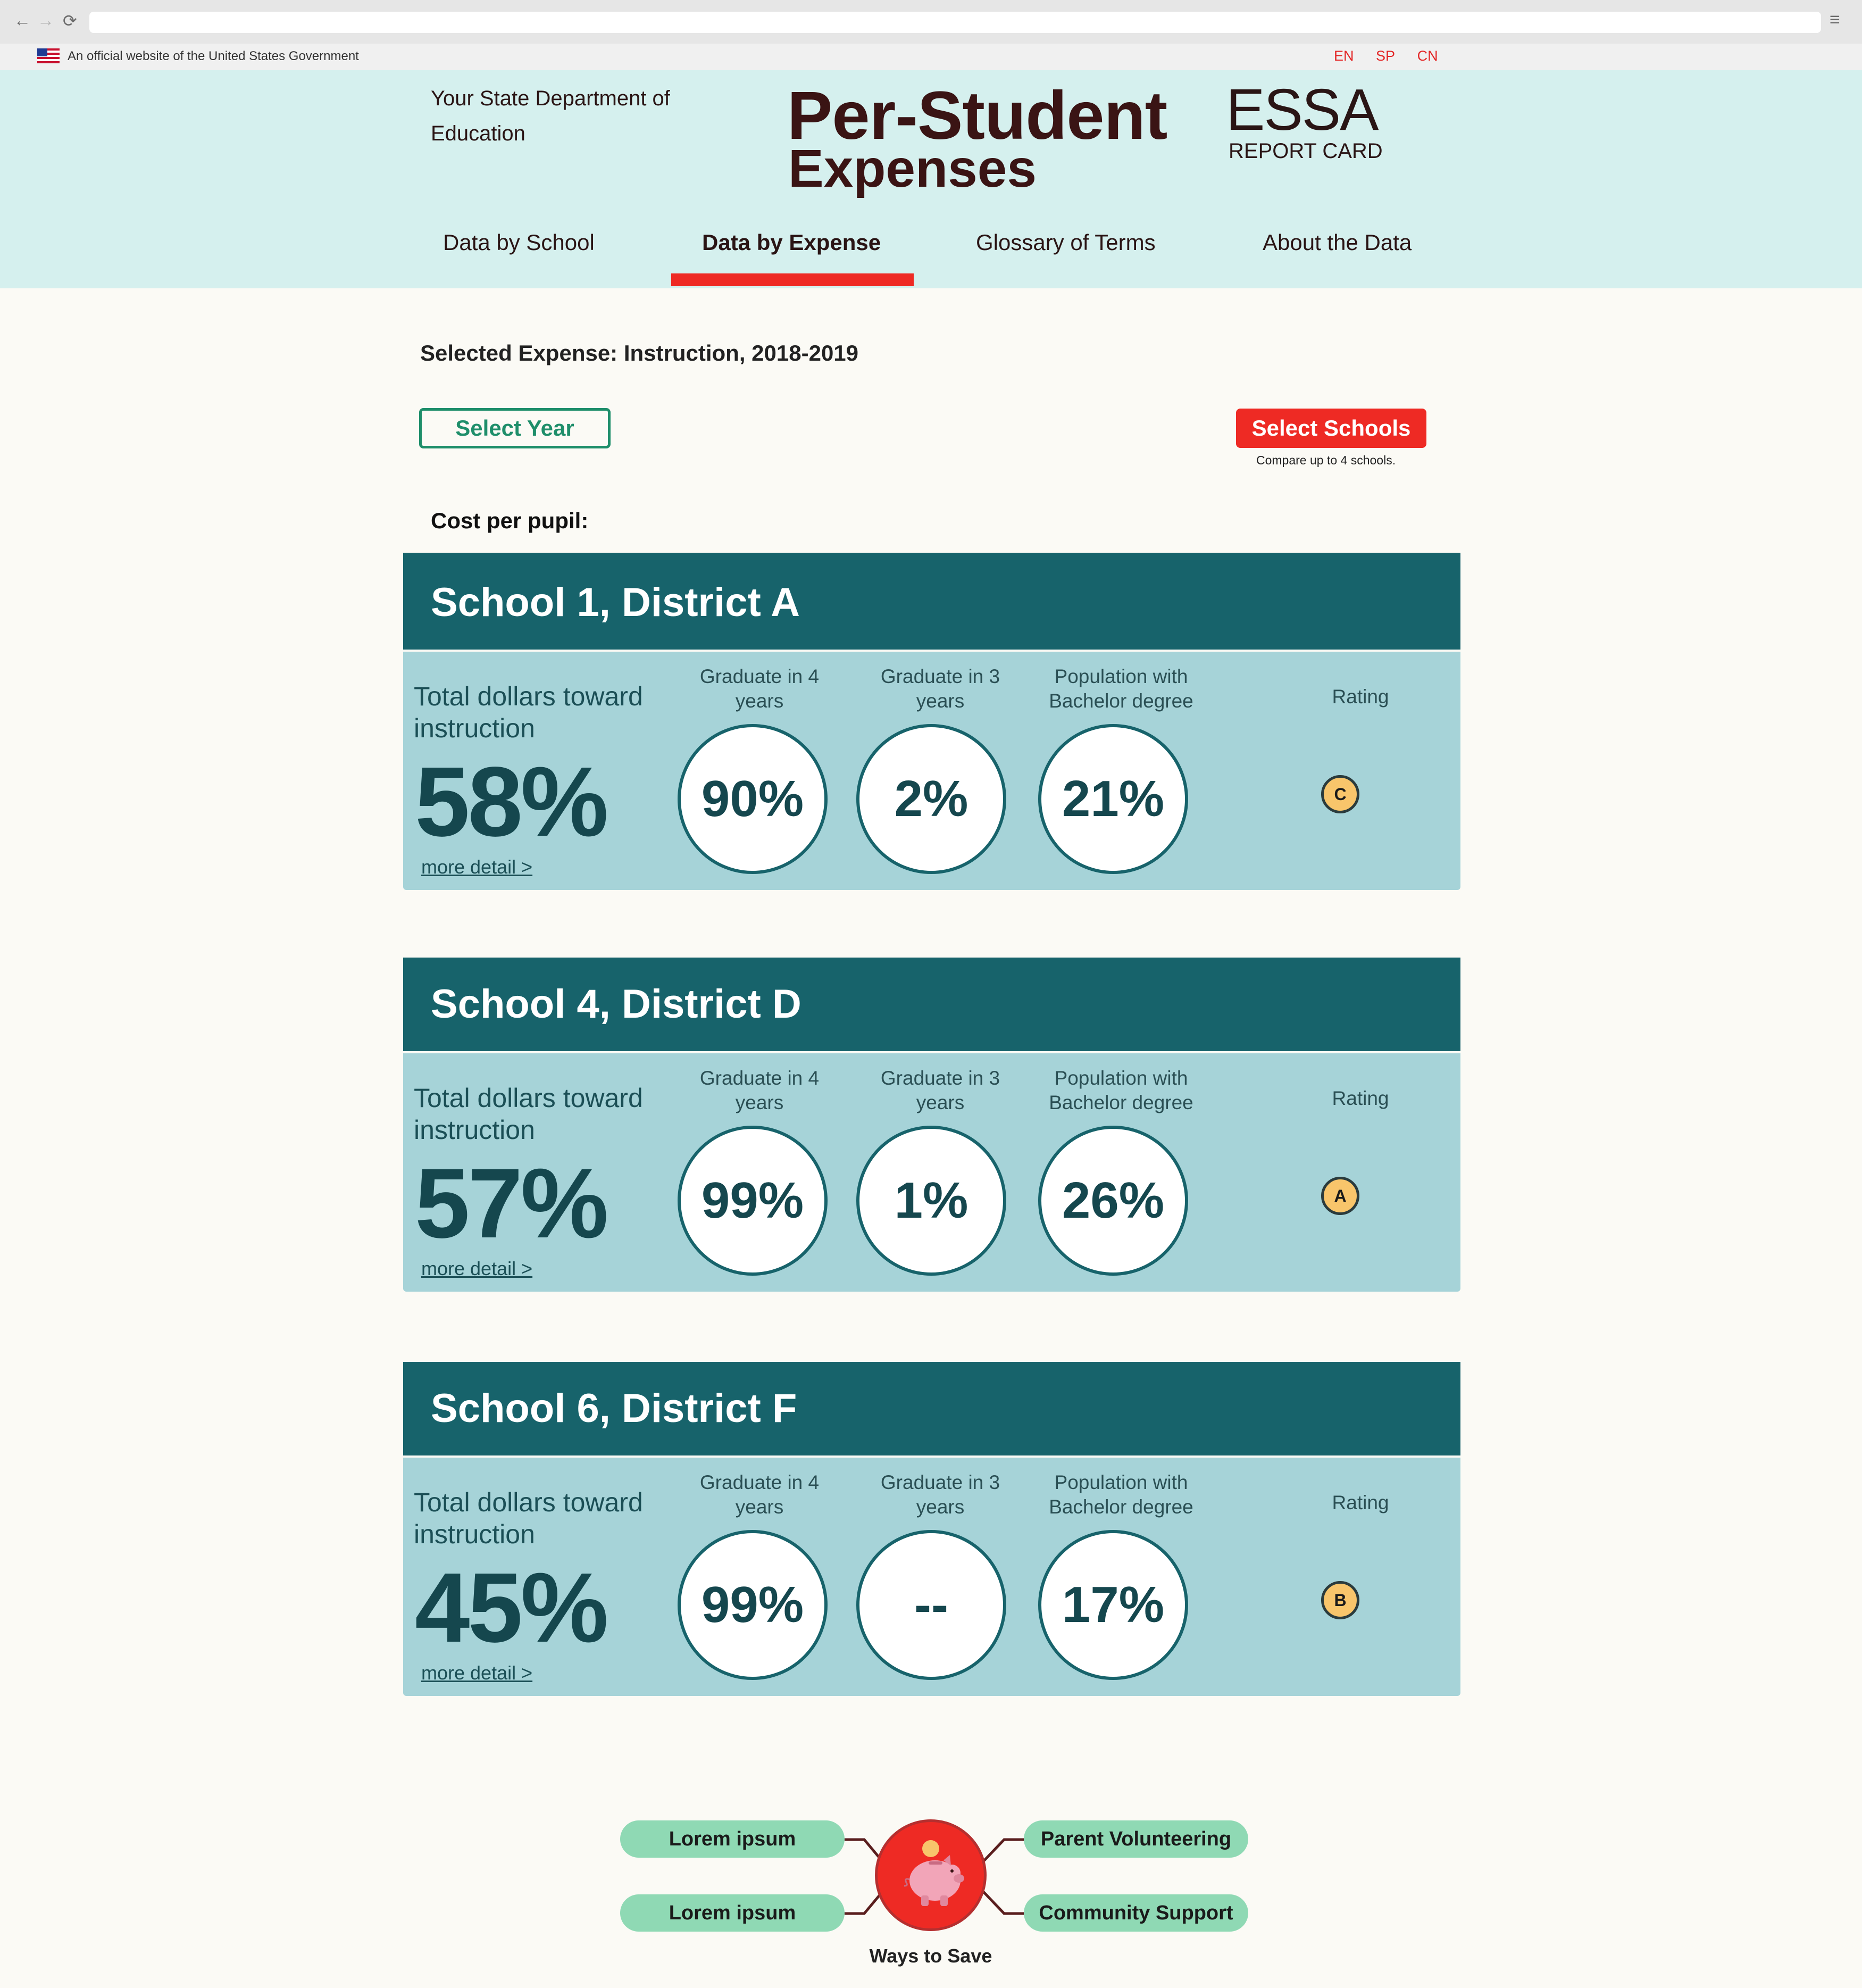 Image resolution: width=1862 pixels, height=1988 pixels. What do you see at coordinates (732, 1913) in the screenshot?
I see `ways-item-lorem-2: Lorem ipsum` at bounding box center [732, 1913].